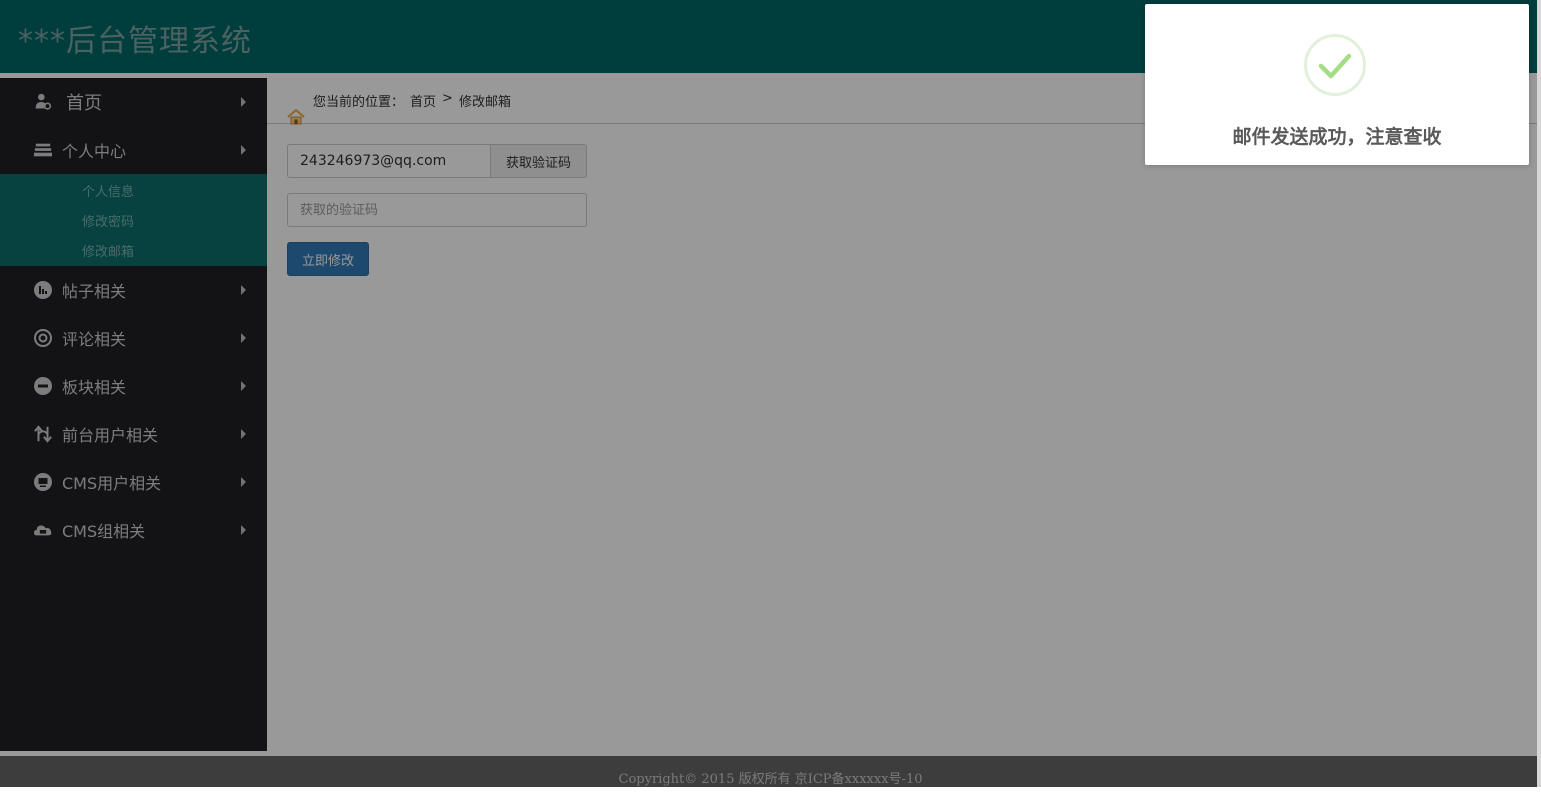 Image resolution: width=1541 pixels, height=804 pixels. Describe the element at coordinates (1539, 393) in the screenshot. I see `scrollbar` at that location.